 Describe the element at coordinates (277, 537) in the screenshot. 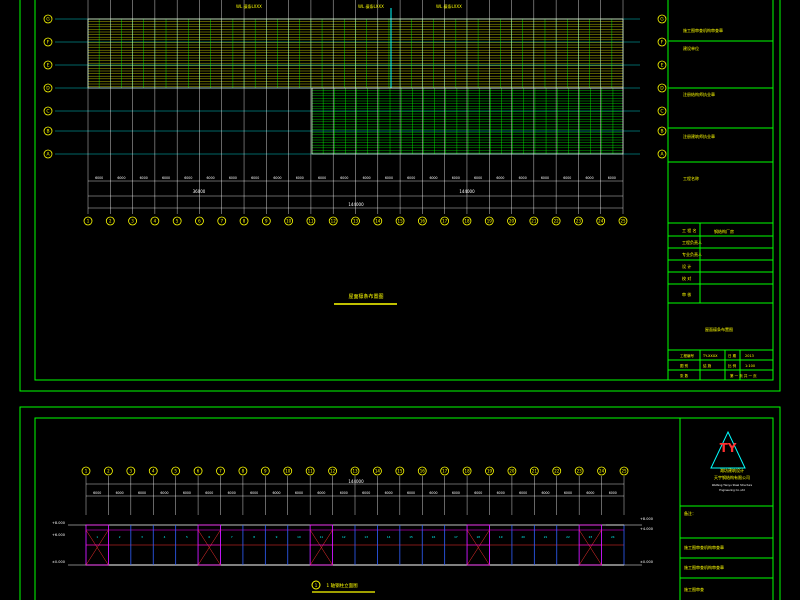

I see `girt-label: 9` at that location.